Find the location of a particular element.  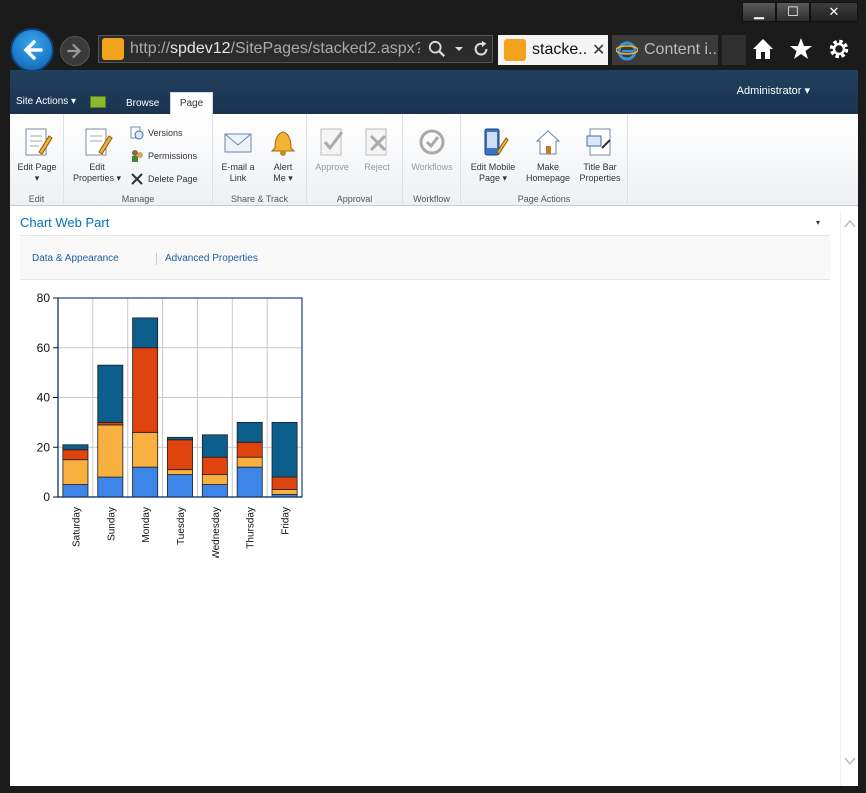

sharepoint-favicon-icon is located at coordinates (113, 49).